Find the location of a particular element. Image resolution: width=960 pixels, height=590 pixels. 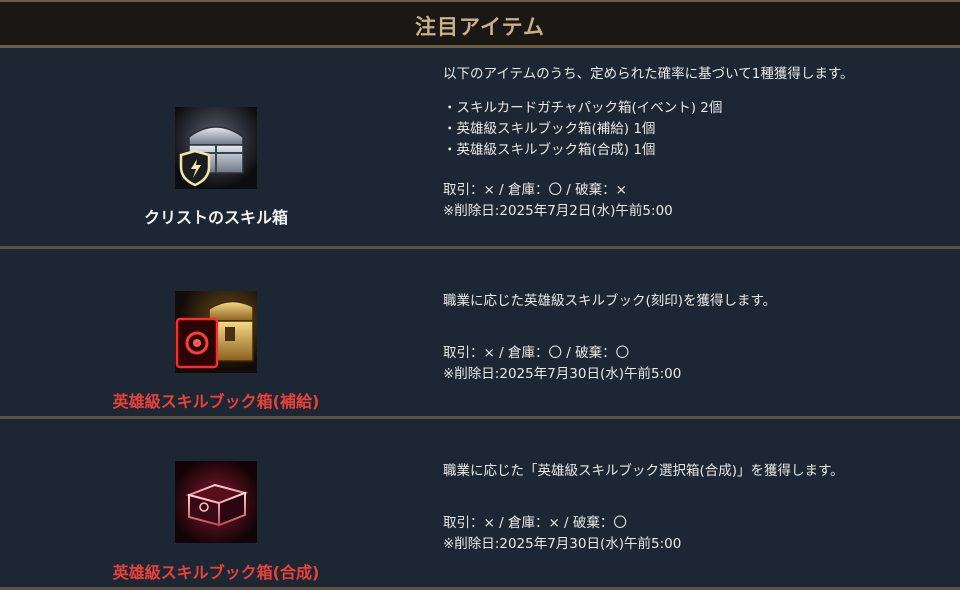

description-intro: 職業に応じた英雄級スキルブック(刻印)を獲得します。 is located at coordinates (610, 301).